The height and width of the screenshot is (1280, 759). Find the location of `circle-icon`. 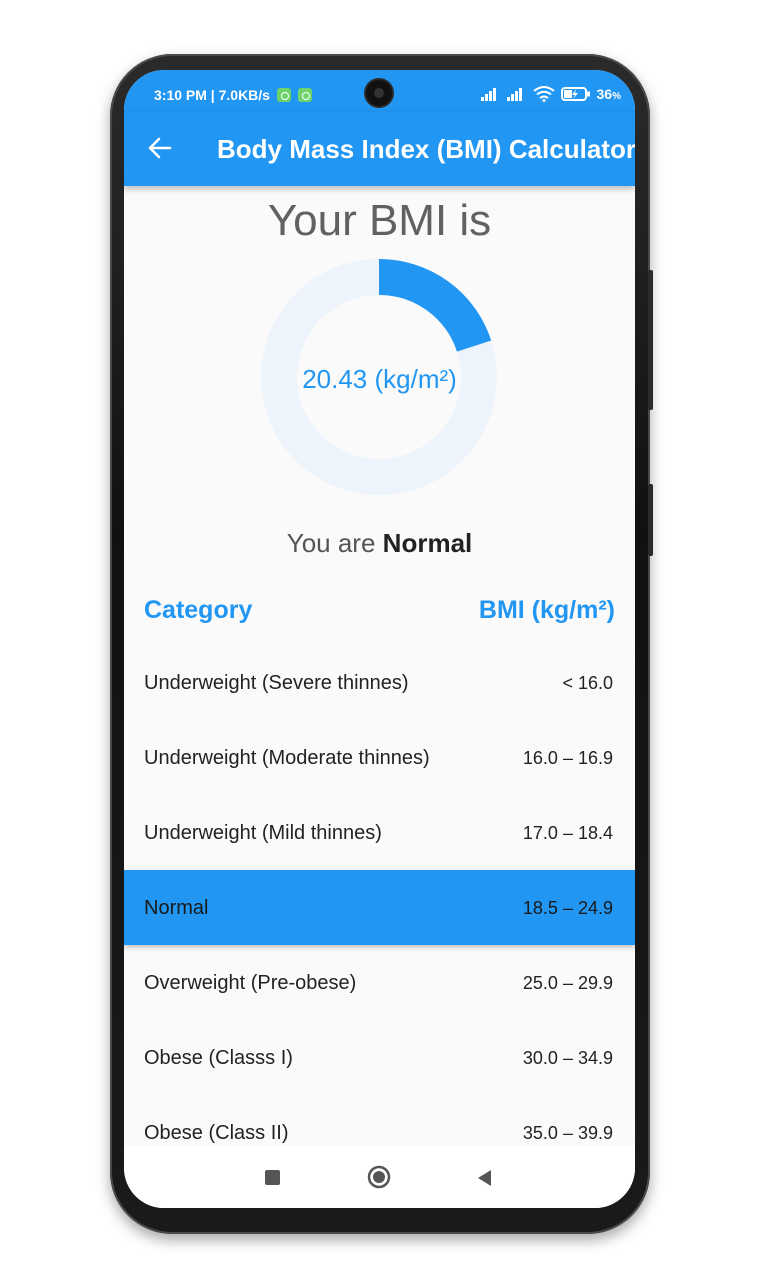

circle-icon is located at coordinates (379, 1177).